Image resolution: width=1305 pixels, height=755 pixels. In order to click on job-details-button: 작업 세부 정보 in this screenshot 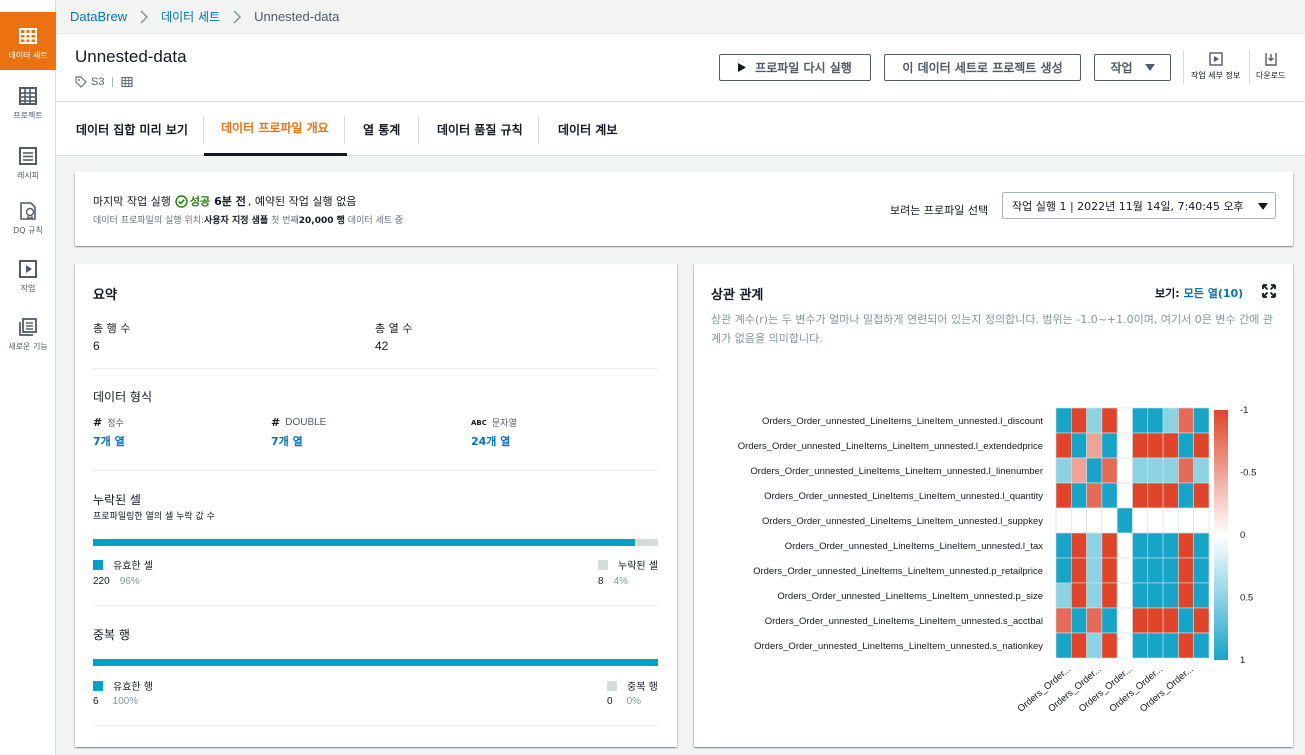, I will do `click(1215, 66)`.